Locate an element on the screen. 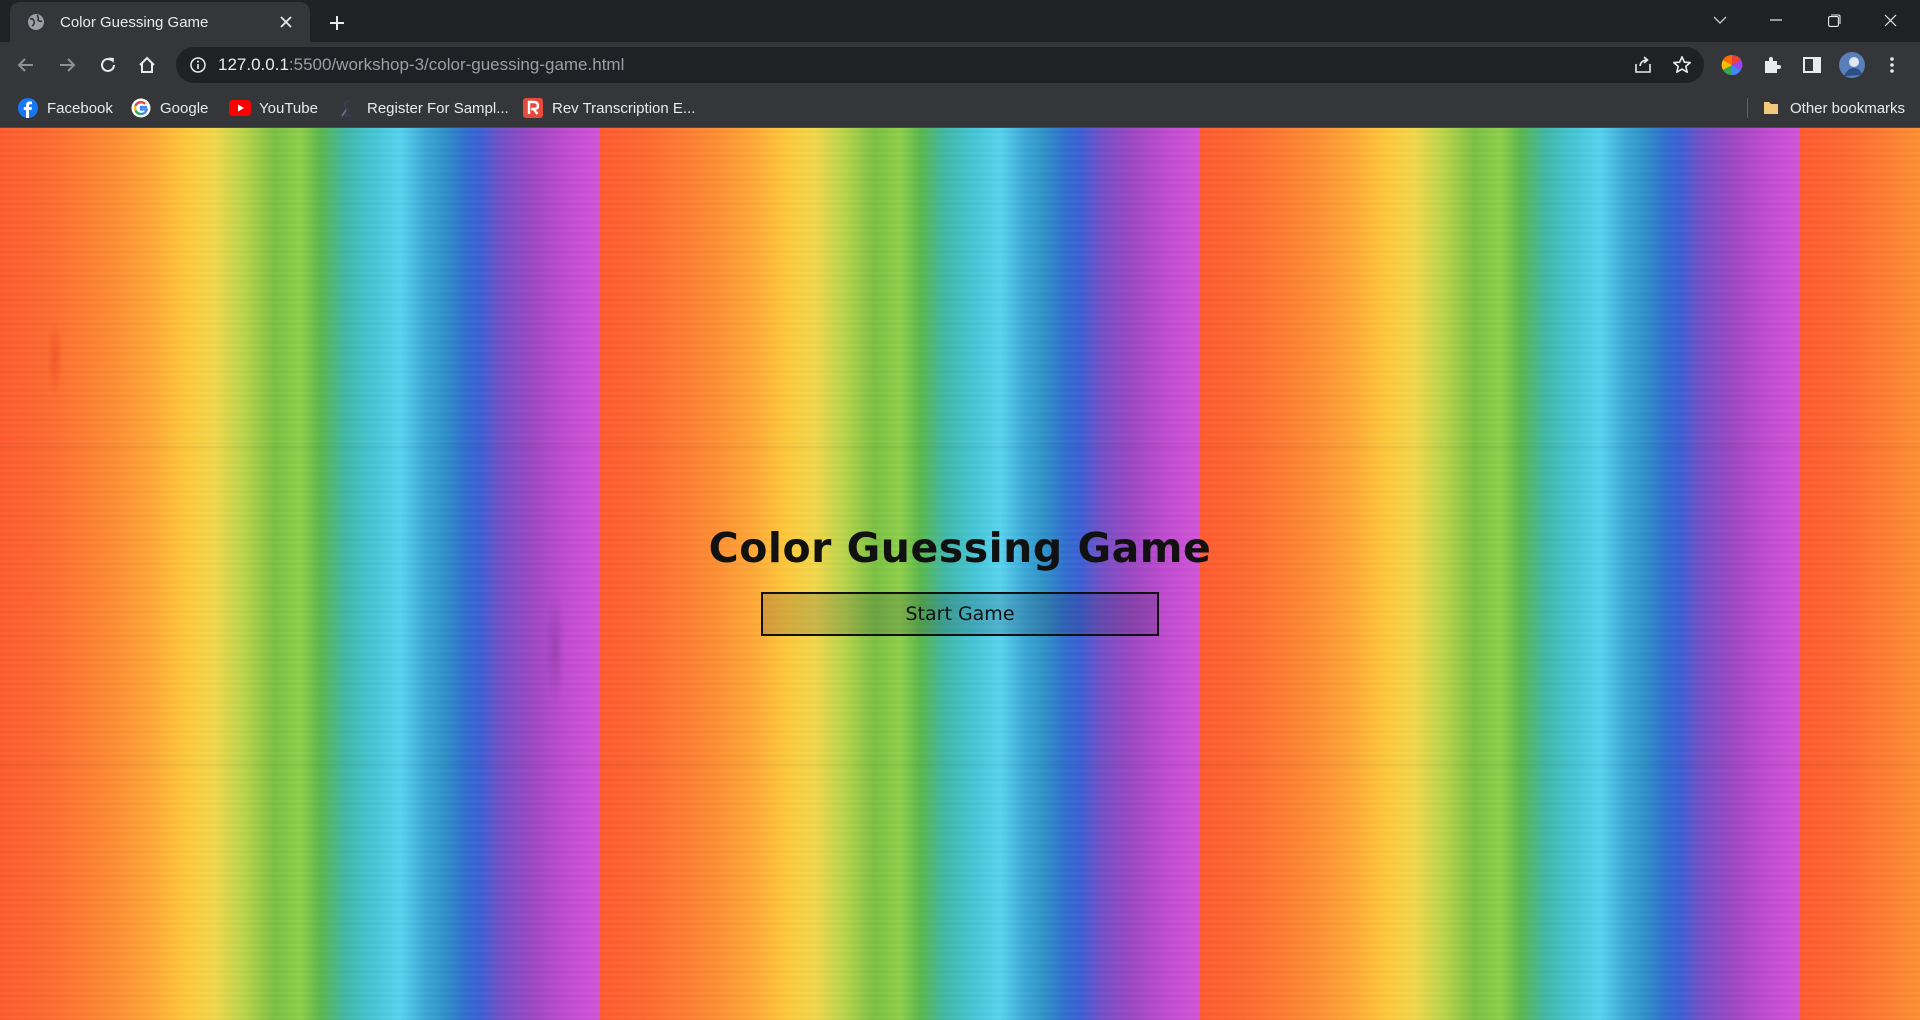 This screenshot has width=1920, height=1020. bookmark-facebook: Facebook is located at coordinates (65, 108).